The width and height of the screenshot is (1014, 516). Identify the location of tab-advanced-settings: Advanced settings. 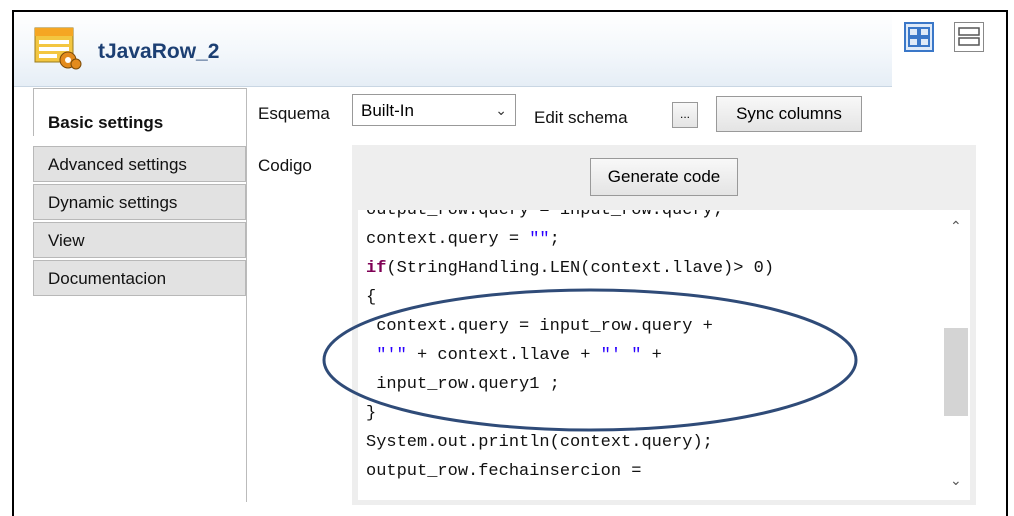
(139, 164).